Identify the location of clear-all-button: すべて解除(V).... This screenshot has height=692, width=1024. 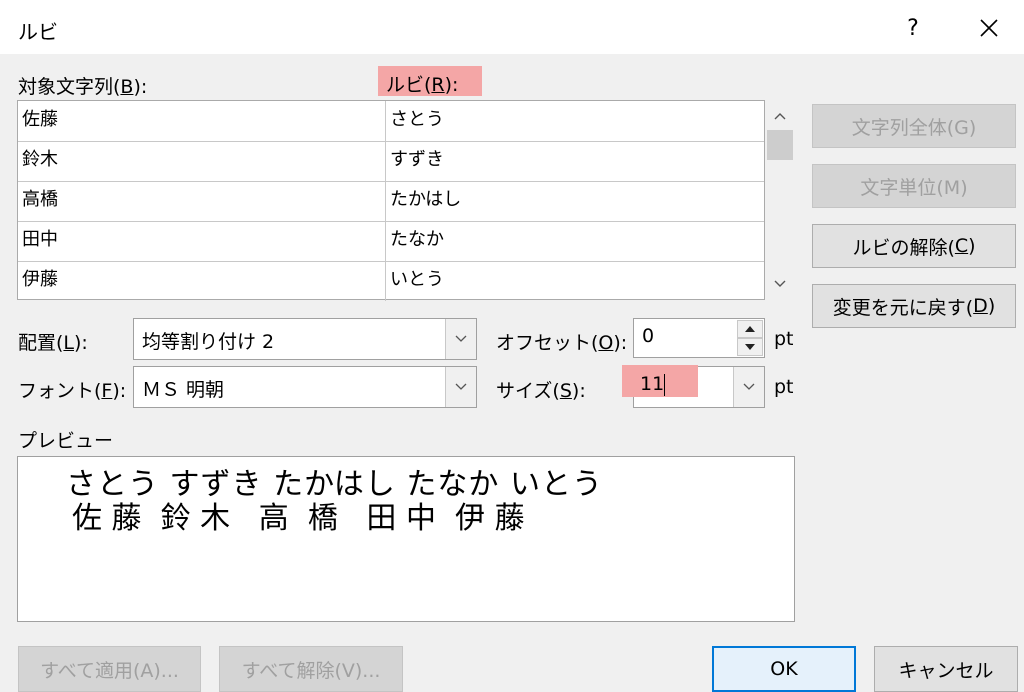
(311, 669).